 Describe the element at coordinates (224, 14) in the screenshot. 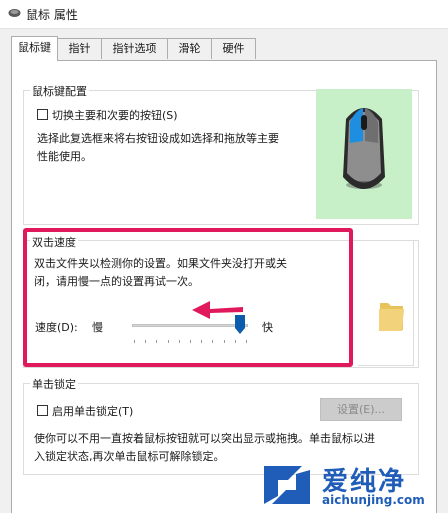

I see `title-bar: 鼠标 属性` at that location.